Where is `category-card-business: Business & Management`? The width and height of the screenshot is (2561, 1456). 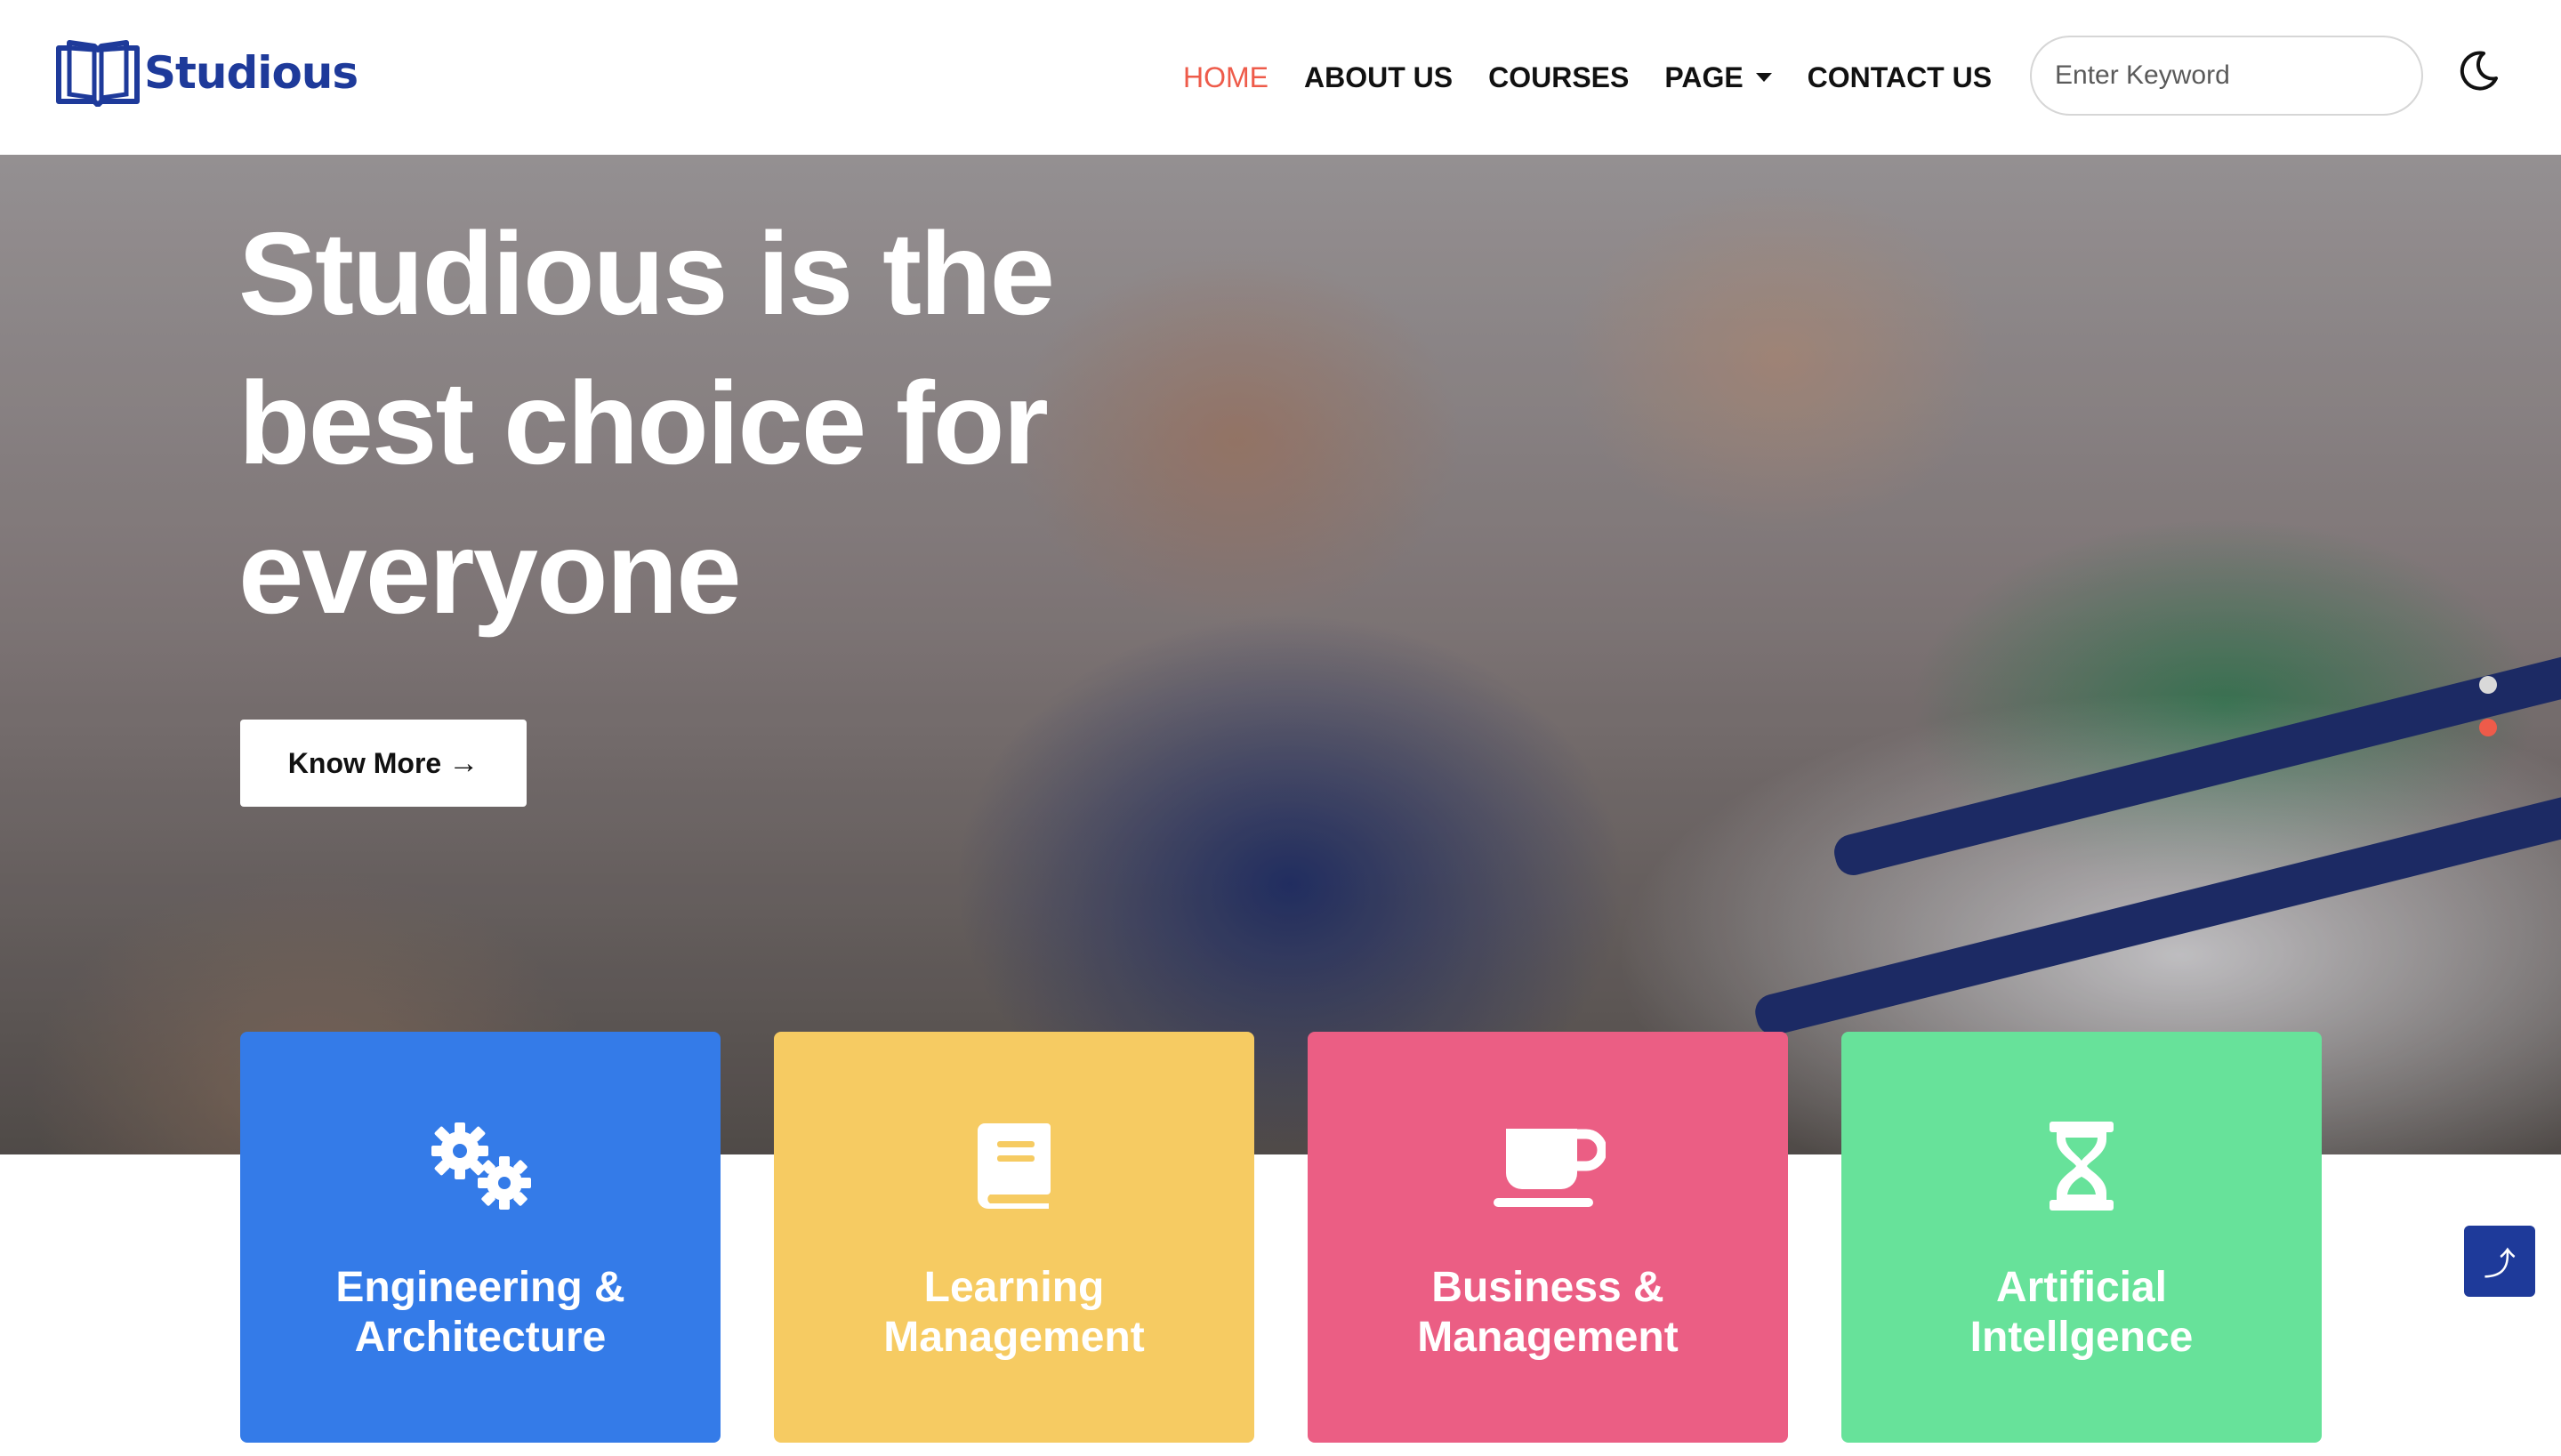
category-card-business: Business & Management is located at coordinates (1548, 1237).